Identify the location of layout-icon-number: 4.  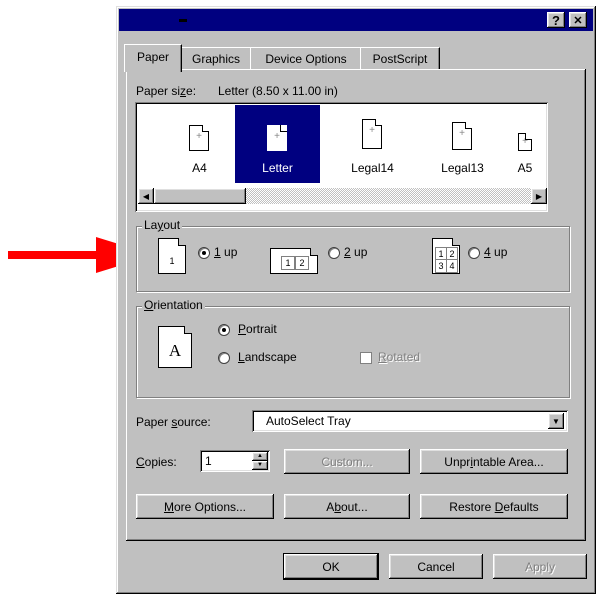
(452, 266).